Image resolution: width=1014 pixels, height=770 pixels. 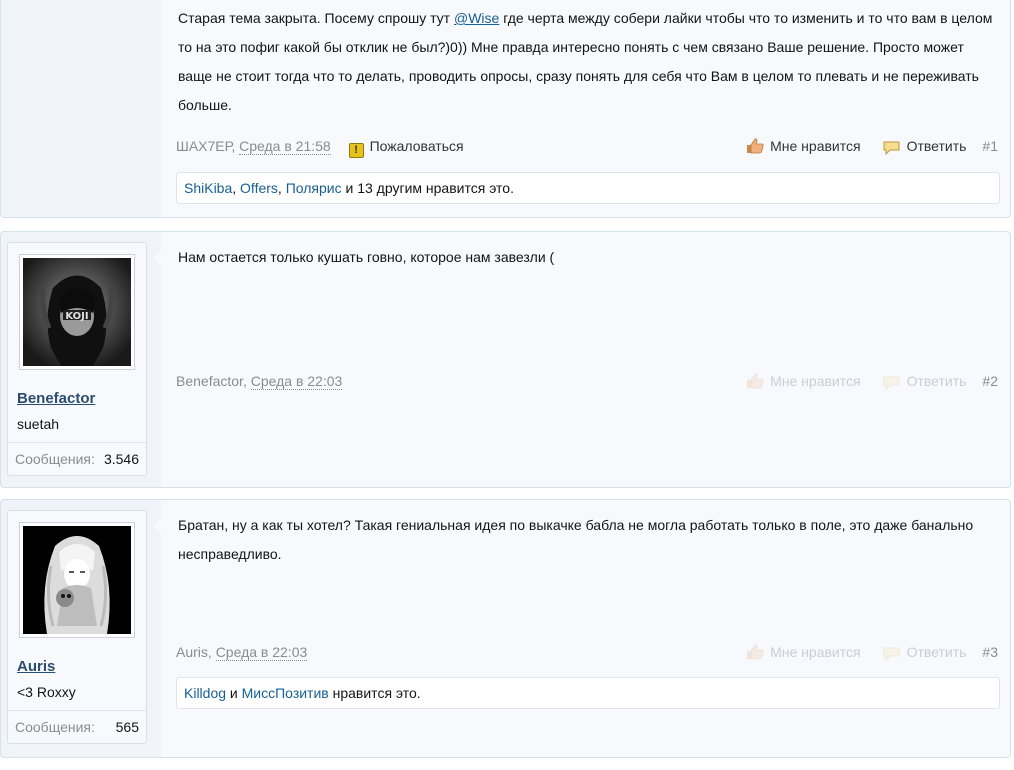 What do you see at coordinates (990, 146) in the screenshot?
I see `post-number: #1` at bounding box center [990, 146].